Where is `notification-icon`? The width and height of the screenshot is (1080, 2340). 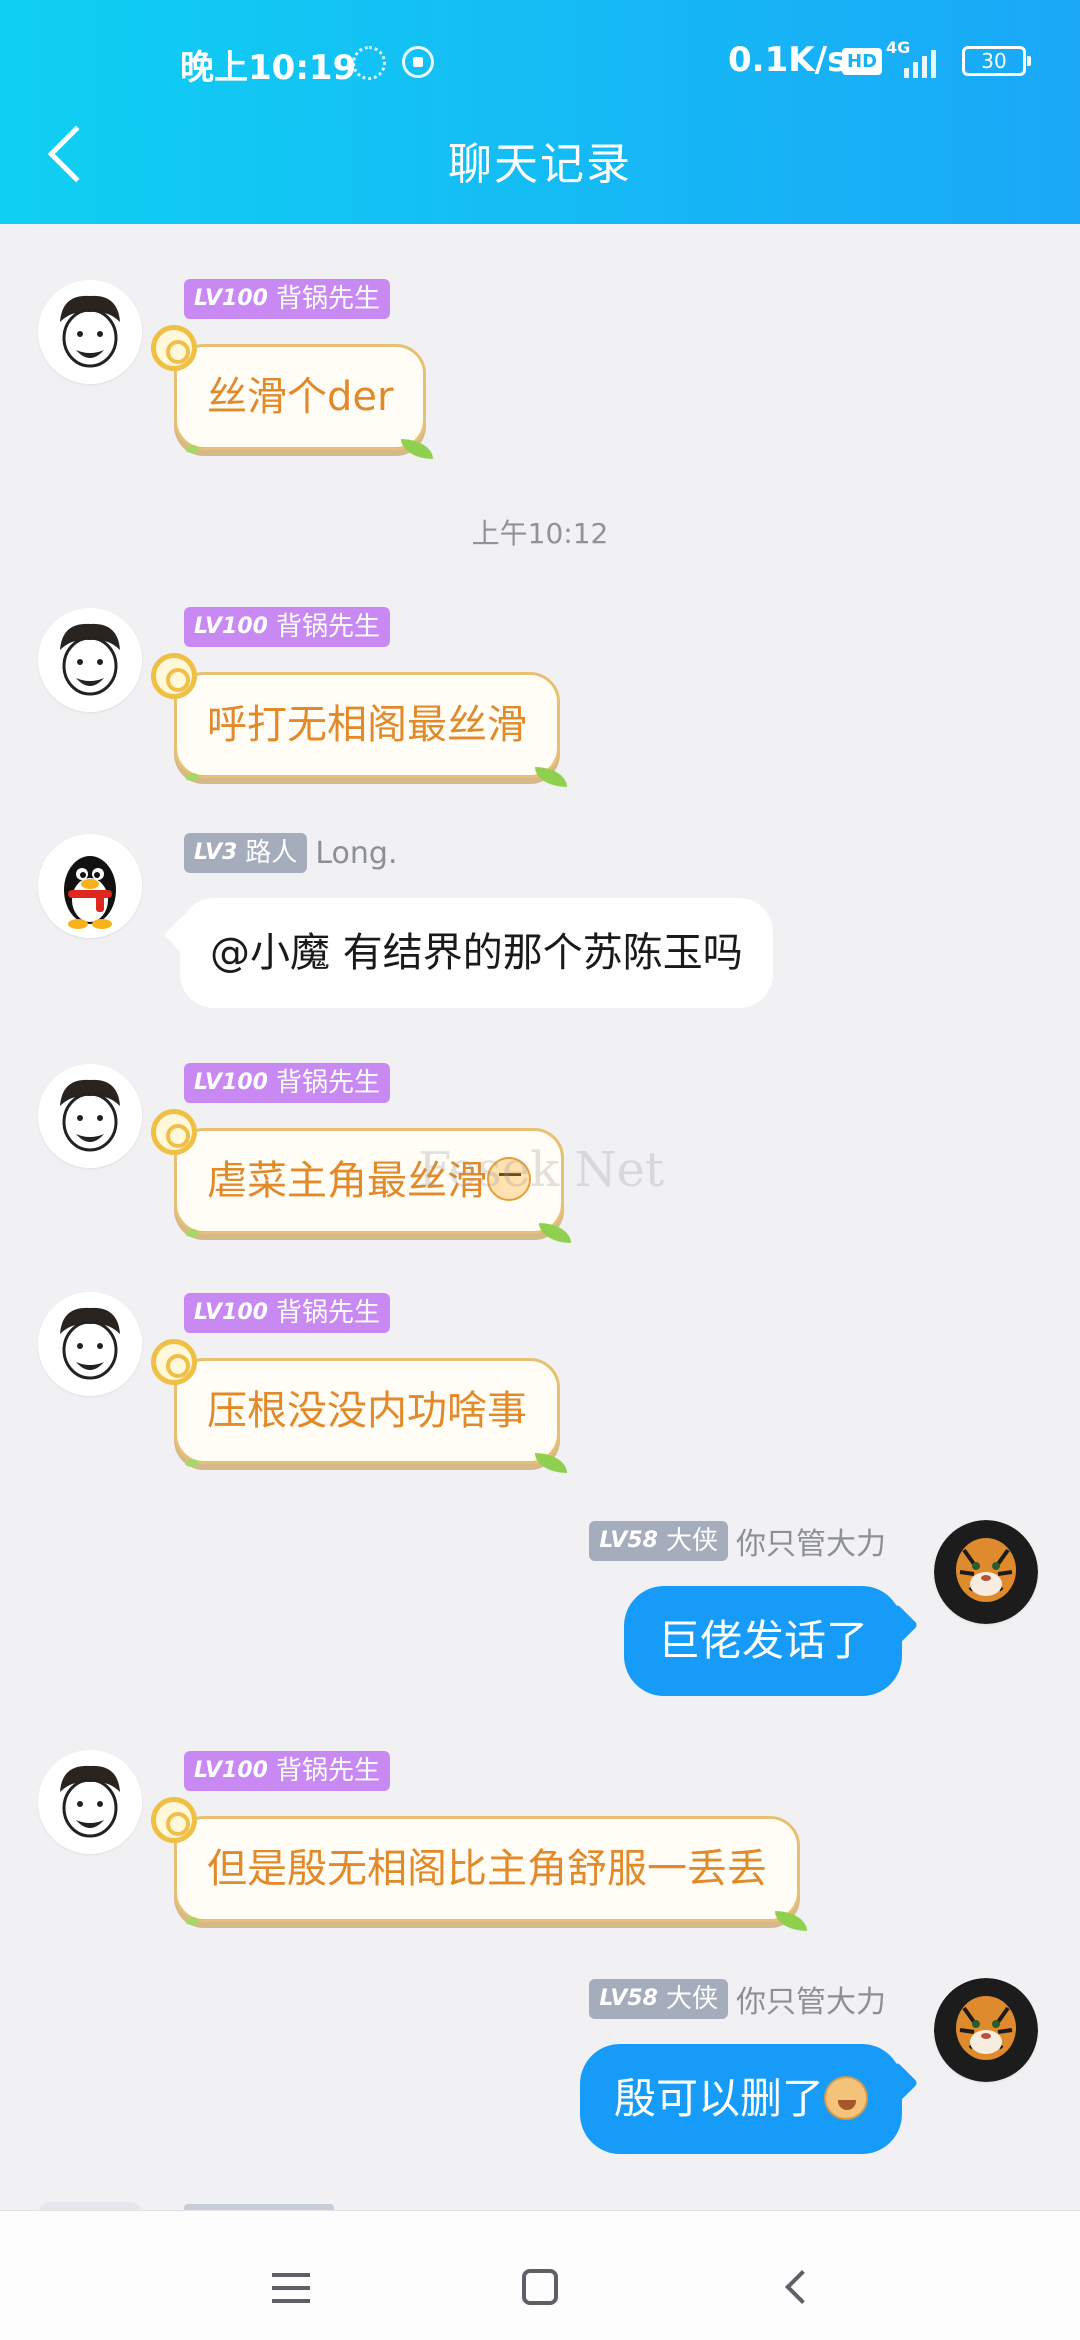 notification-icon is located at coordinates (418, 62).